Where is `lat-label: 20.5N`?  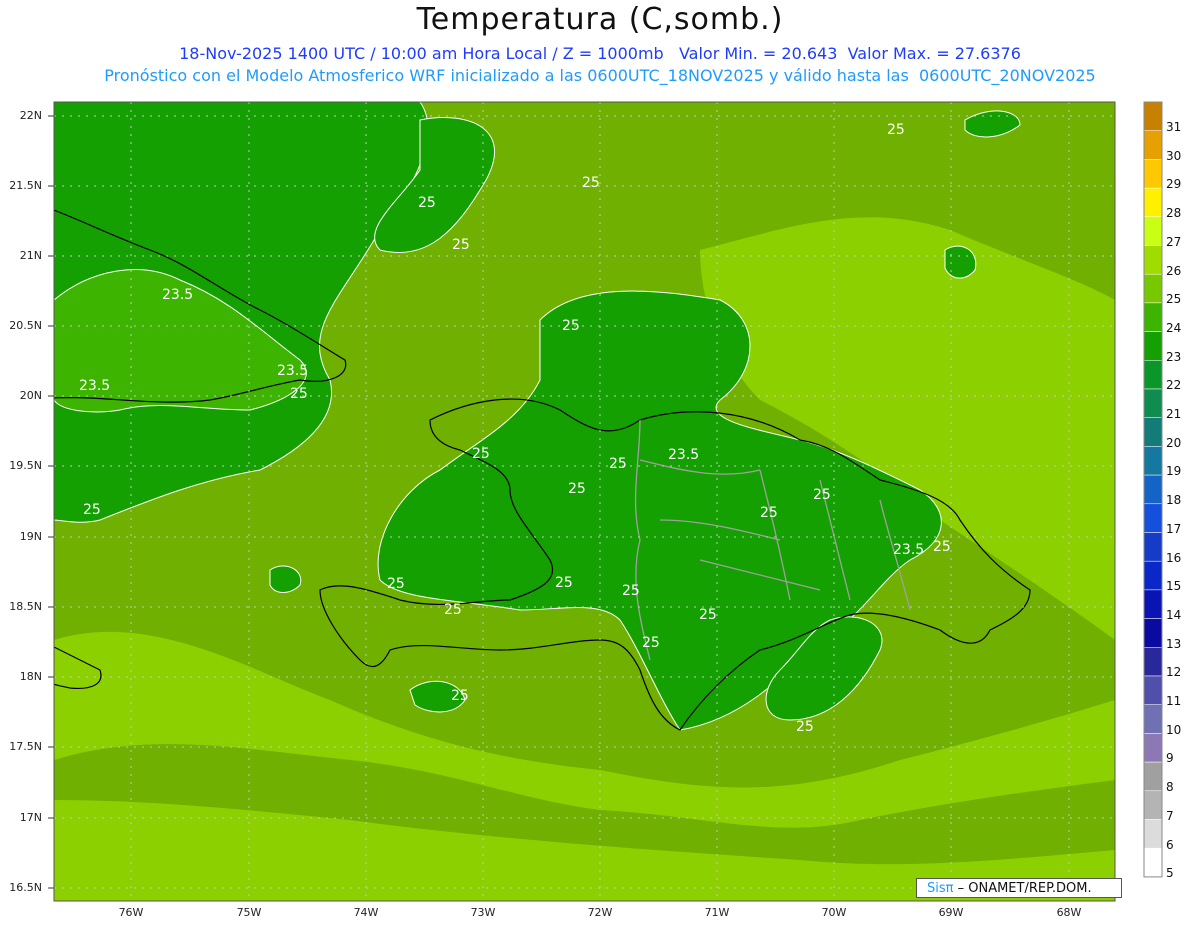 lat-label: 20.5N is located at coordinates (25, 325).